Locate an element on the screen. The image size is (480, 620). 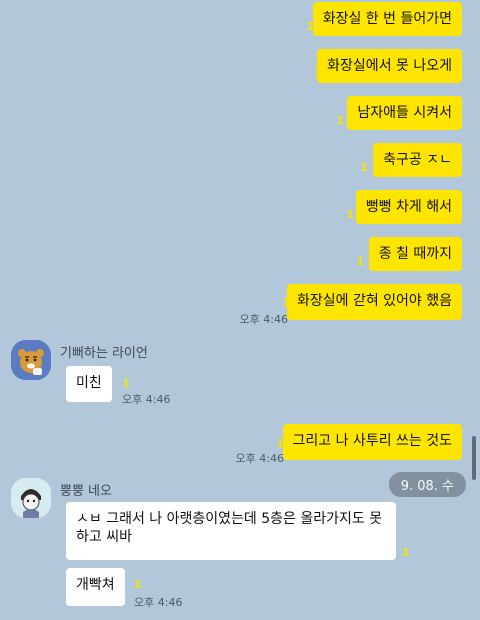
sent-message: 화장실에서 못 나오게 is located at coordinates (389, 66).